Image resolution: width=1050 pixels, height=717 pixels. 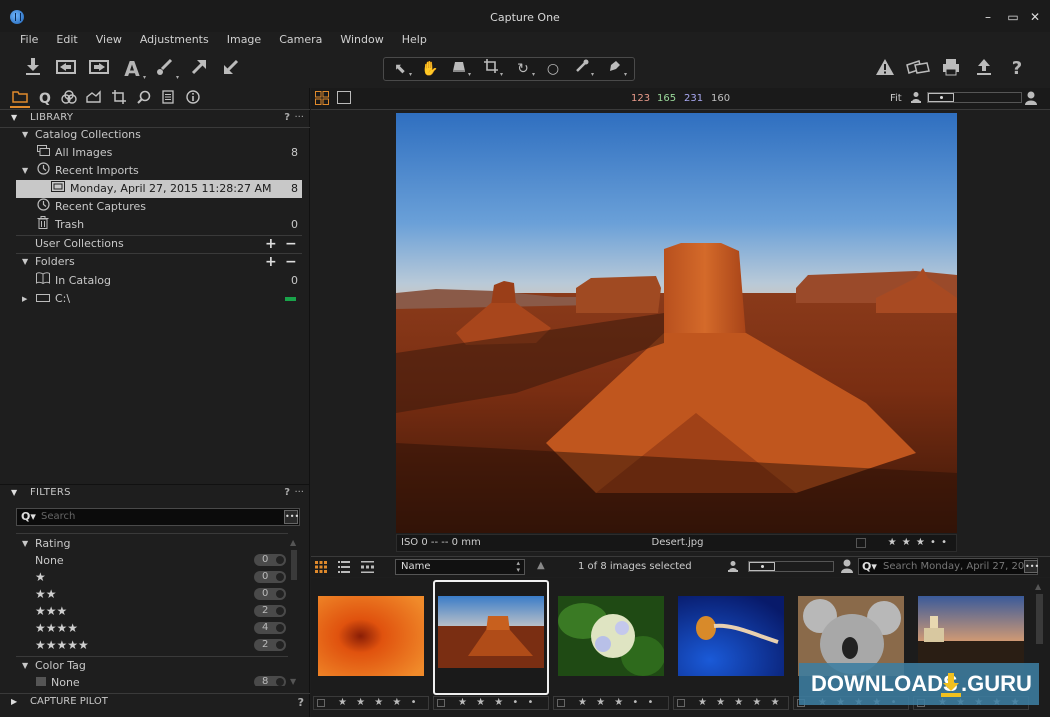 I want to click on close-button: ✕, so click(x=1035, y=17).